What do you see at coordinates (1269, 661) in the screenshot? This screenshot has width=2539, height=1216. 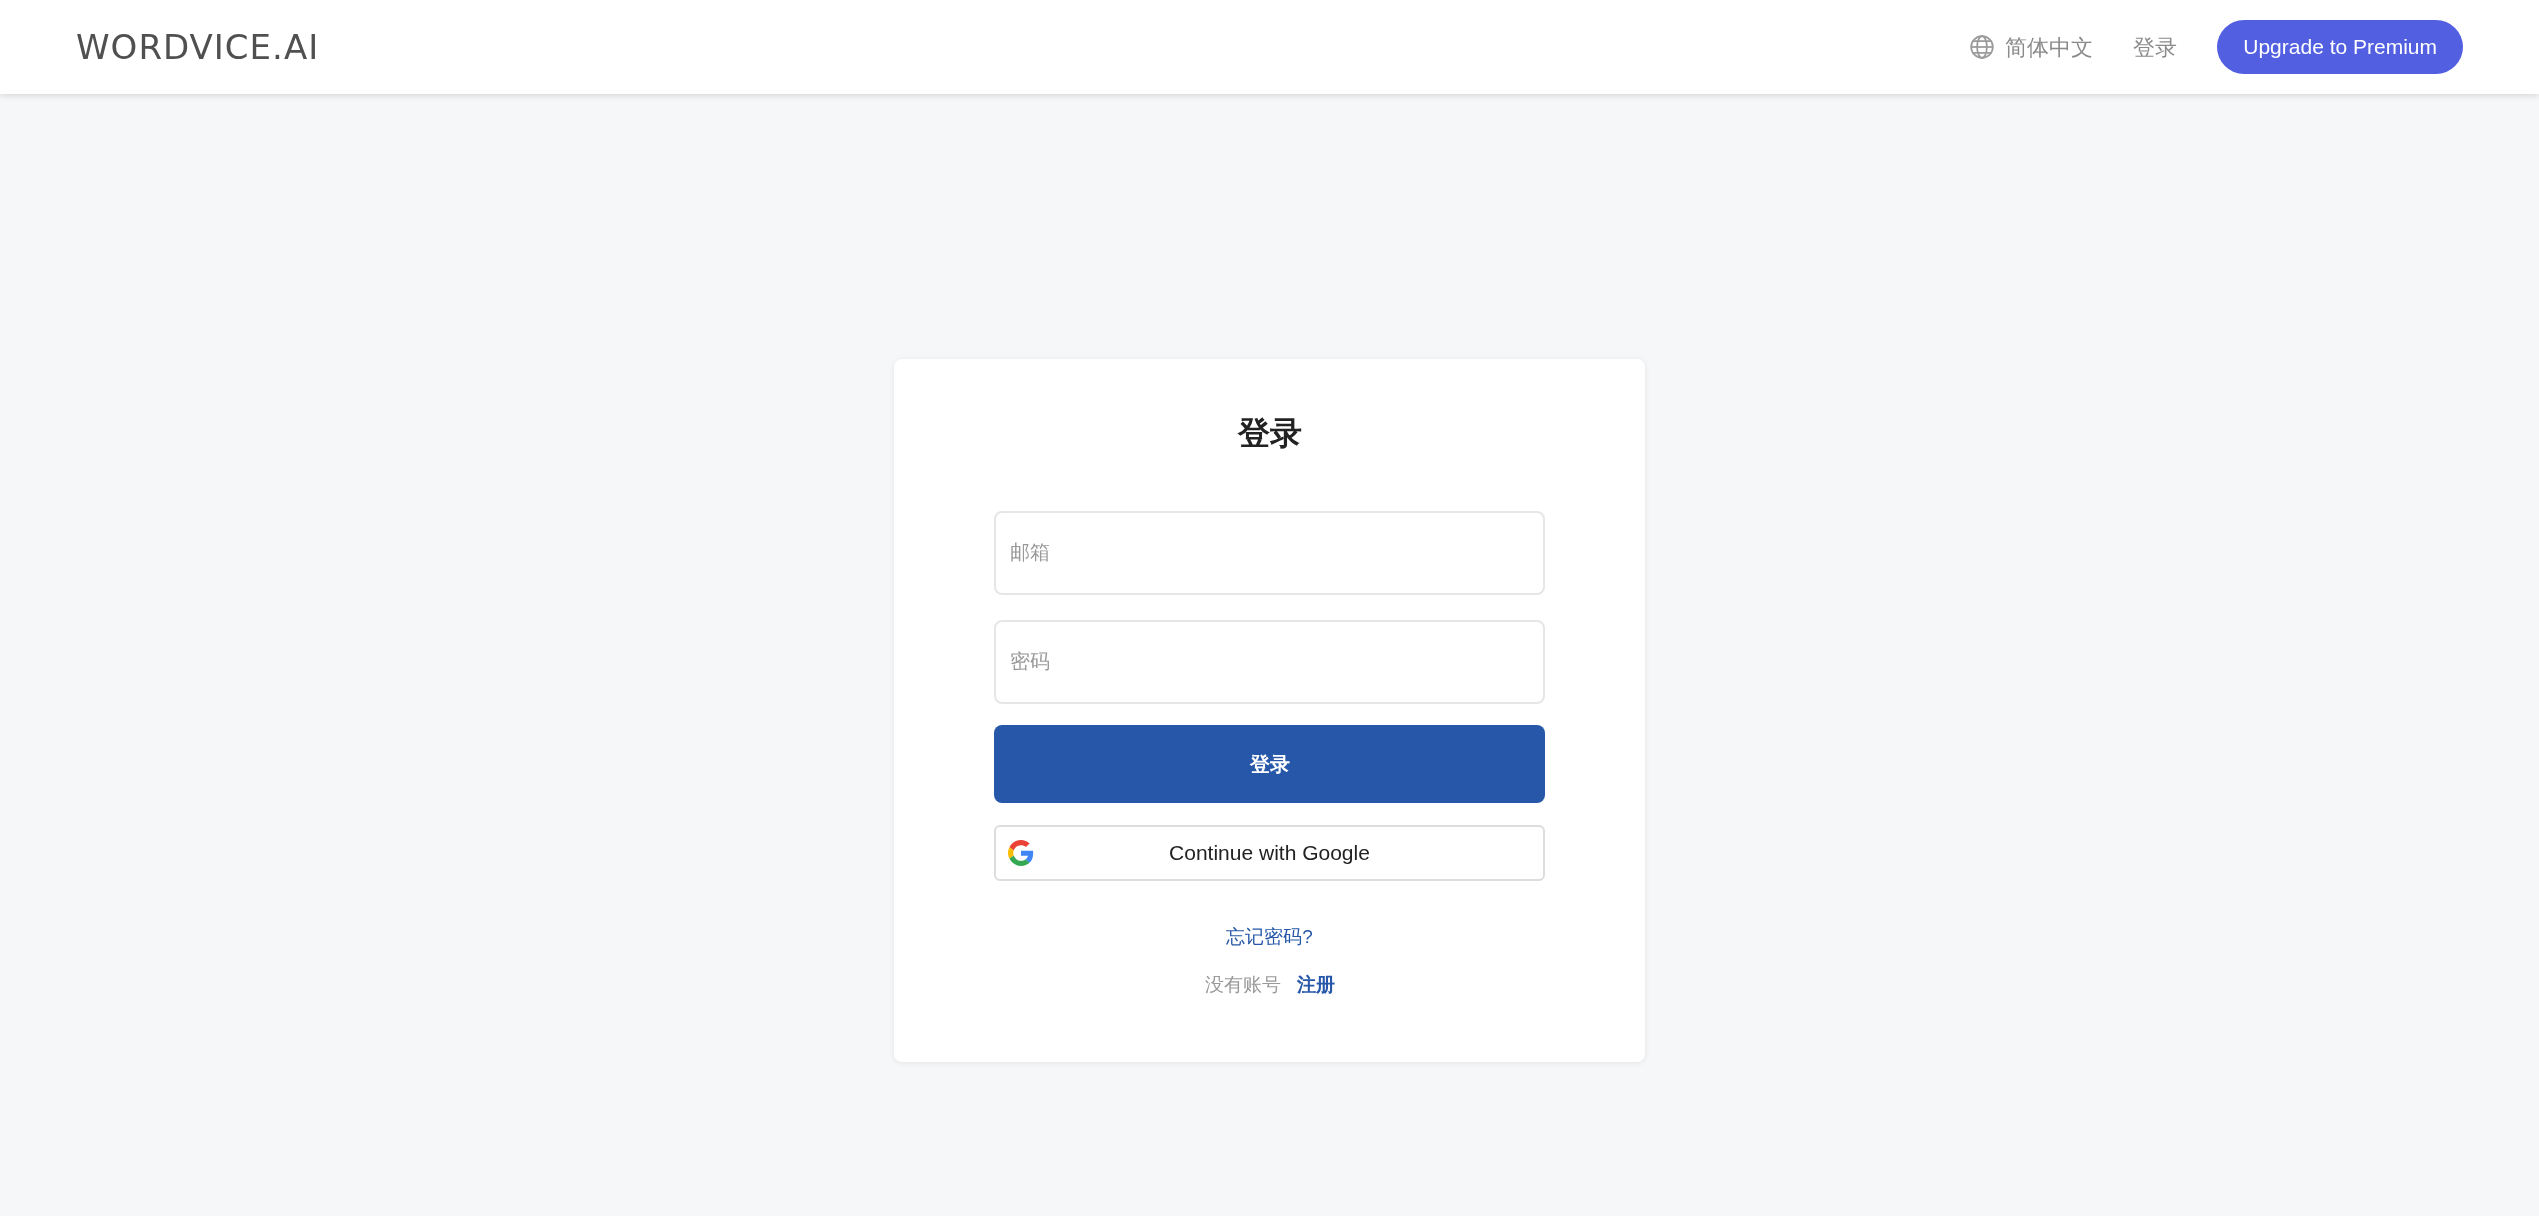 I see `password-field: 密码` at bounding box center [1269, 661].